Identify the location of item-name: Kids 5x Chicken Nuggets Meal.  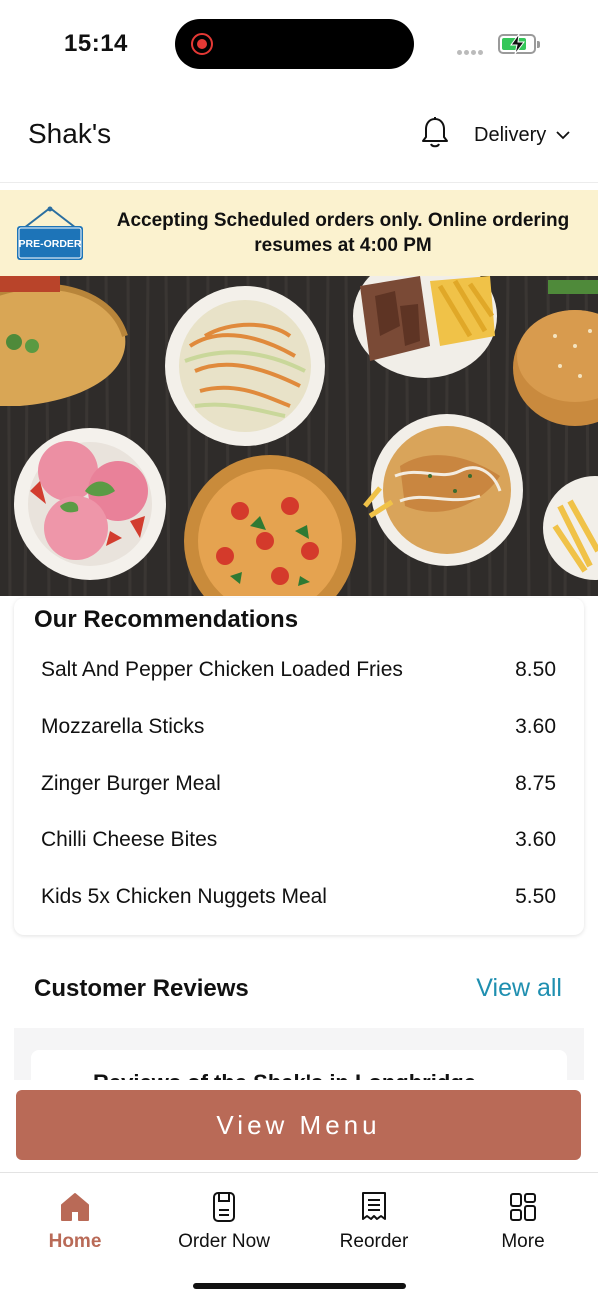
(184, 897).